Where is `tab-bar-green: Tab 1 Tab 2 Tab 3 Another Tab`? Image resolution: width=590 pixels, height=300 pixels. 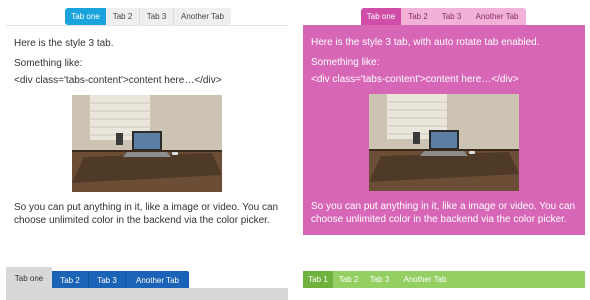 tab-bar-green: Tab 1 Tab 2 Tab 3 Another Tab is located at coordinates (444, 279).